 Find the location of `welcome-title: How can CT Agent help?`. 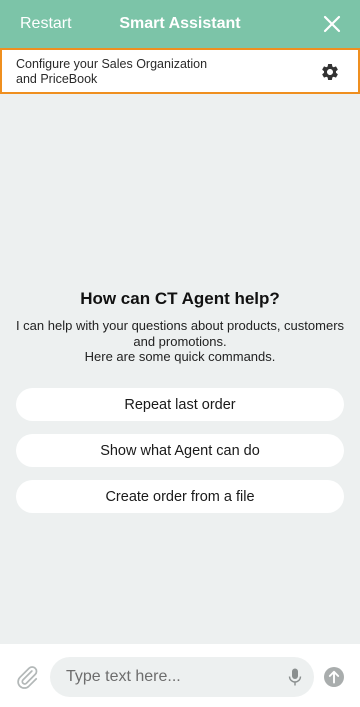

welcome-title: How can CT Agent help? is located at coordinates (180, 298).